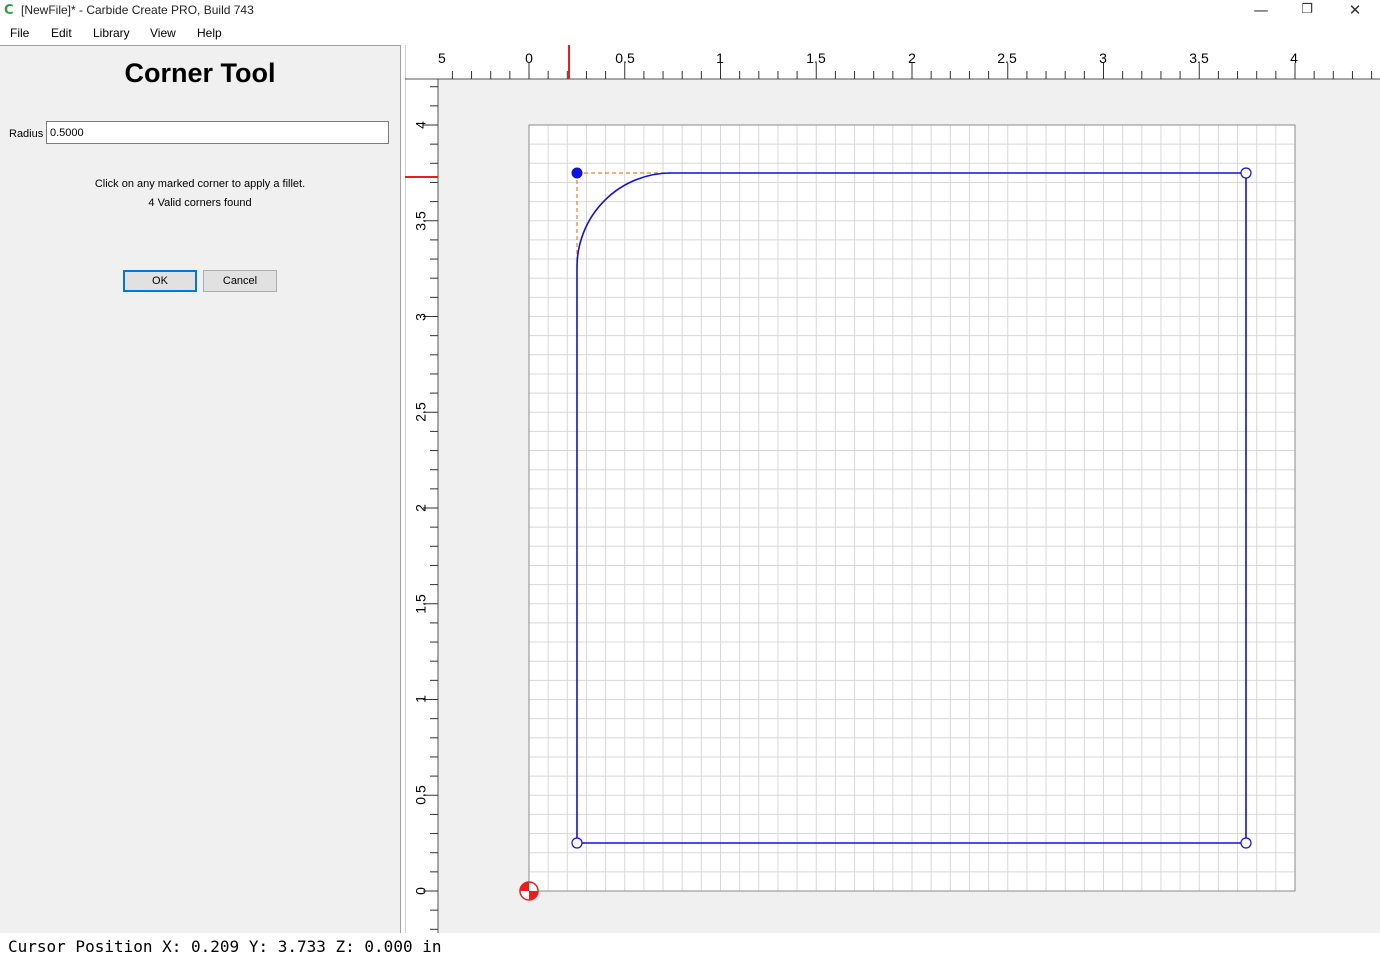 The width and height of the screenshot is (1380, 960). What do you see at coordinates (720, 58) in the screenshot?
I see `top-ruler-label: 1` at bounding box center [720, 58].